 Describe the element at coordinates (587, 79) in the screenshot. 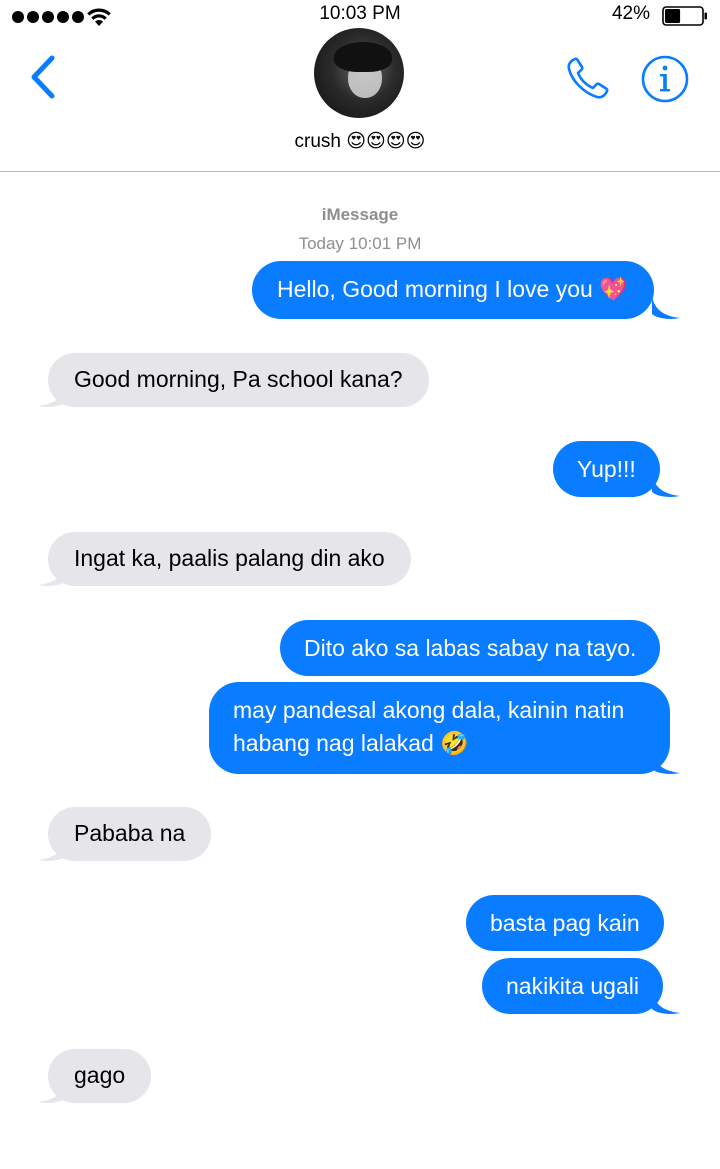

I see `phone-icon` at that location.